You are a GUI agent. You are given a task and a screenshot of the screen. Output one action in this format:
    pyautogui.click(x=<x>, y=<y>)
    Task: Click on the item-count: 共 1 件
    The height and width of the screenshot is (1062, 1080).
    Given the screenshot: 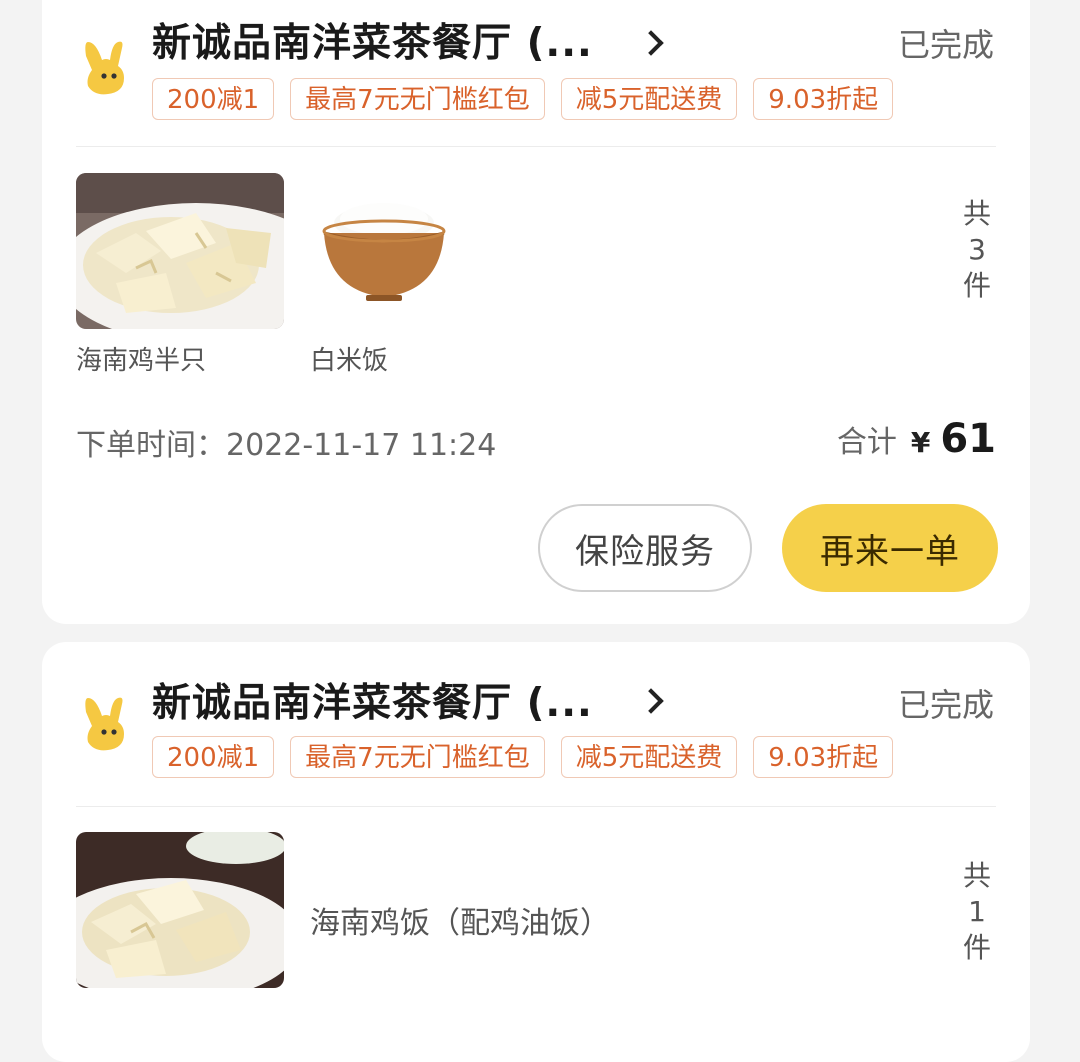 What is the action you would take?
    pyautogui.click(x=976, y=911)
    